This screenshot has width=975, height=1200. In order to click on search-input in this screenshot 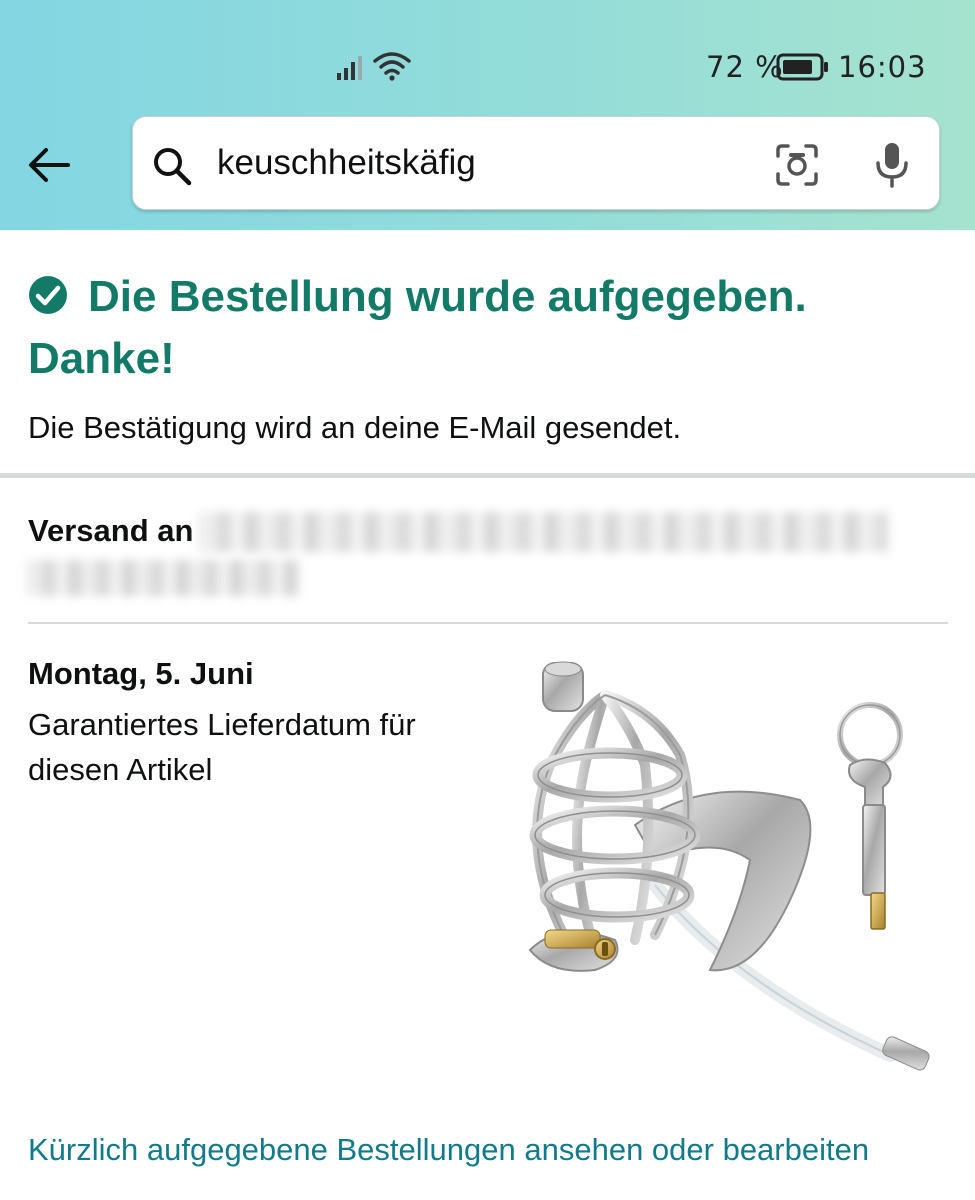, I will do `click(477, 163)`.